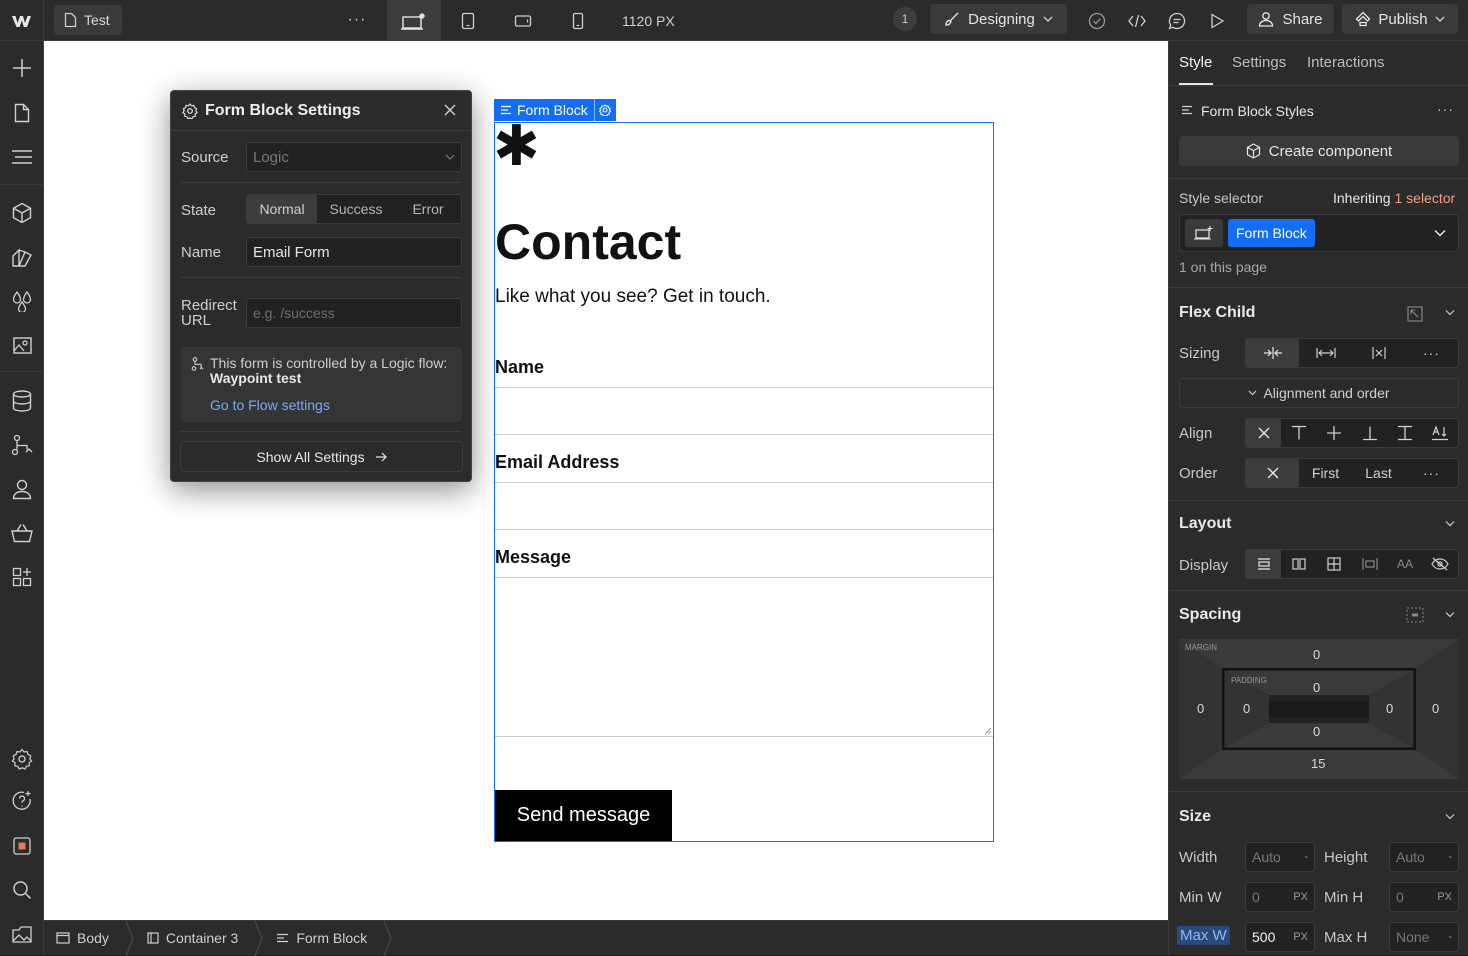  Describe the element at coordinates (22, 846) in the screenshot. I see `record-icon` at that location.